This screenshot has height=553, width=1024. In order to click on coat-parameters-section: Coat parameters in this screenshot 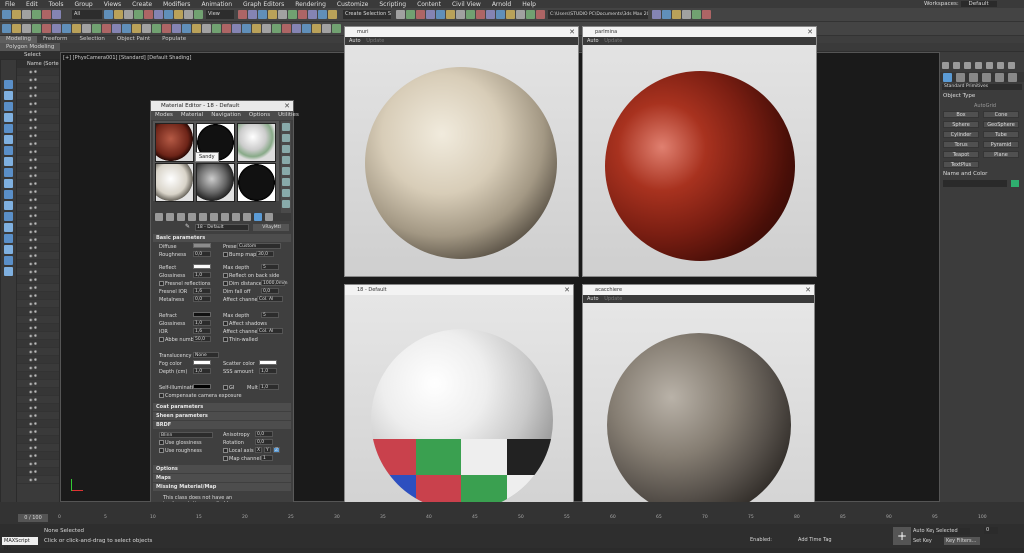, I will do `click(222, 407)`.